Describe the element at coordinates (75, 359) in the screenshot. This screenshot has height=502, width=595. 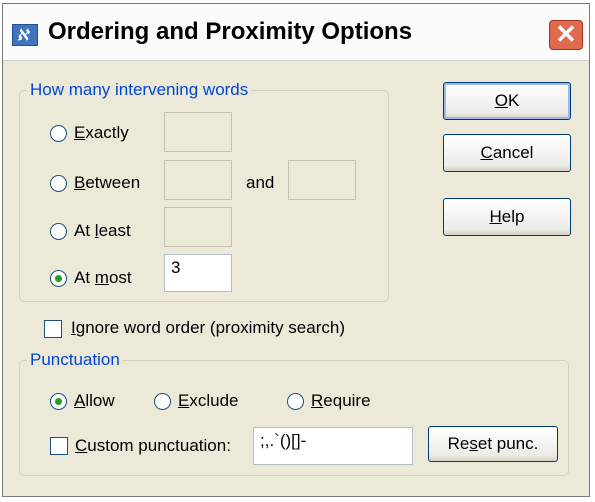
I see `punctuation-legend: Punctuation` at that location.